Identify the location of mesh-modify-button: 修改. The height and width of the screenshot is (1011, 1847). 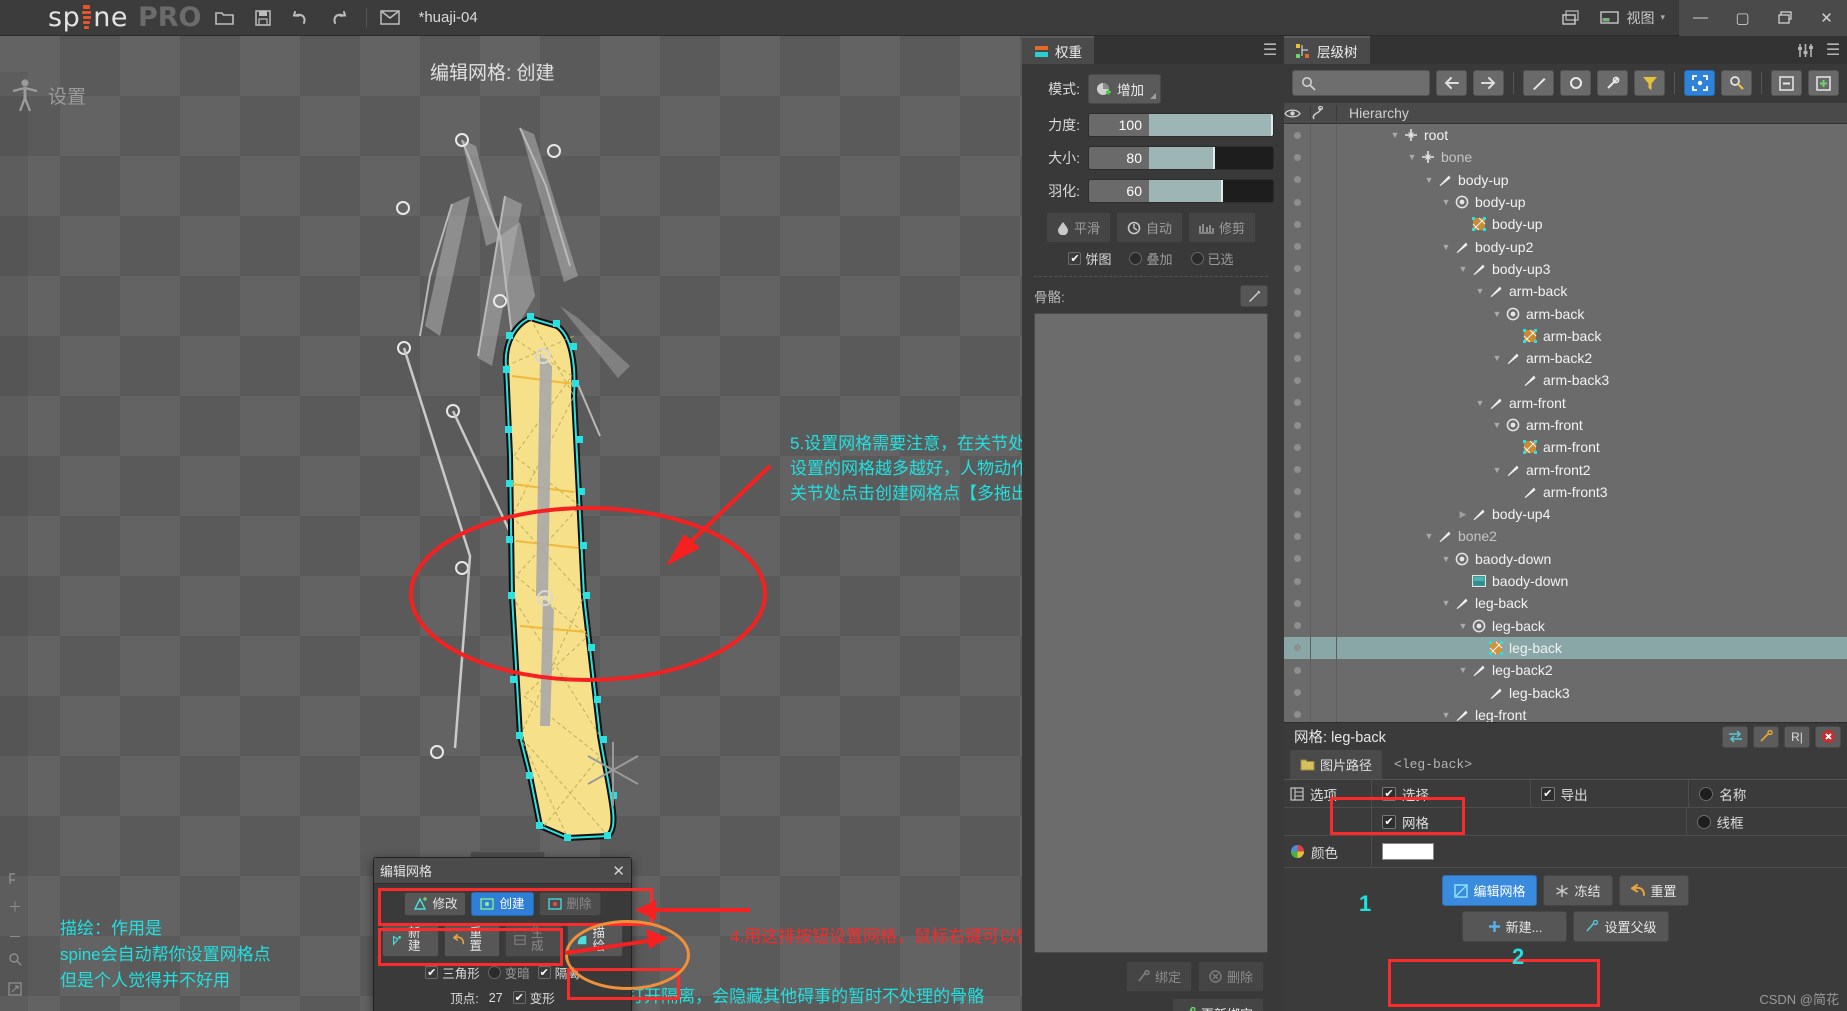
(435, 904).